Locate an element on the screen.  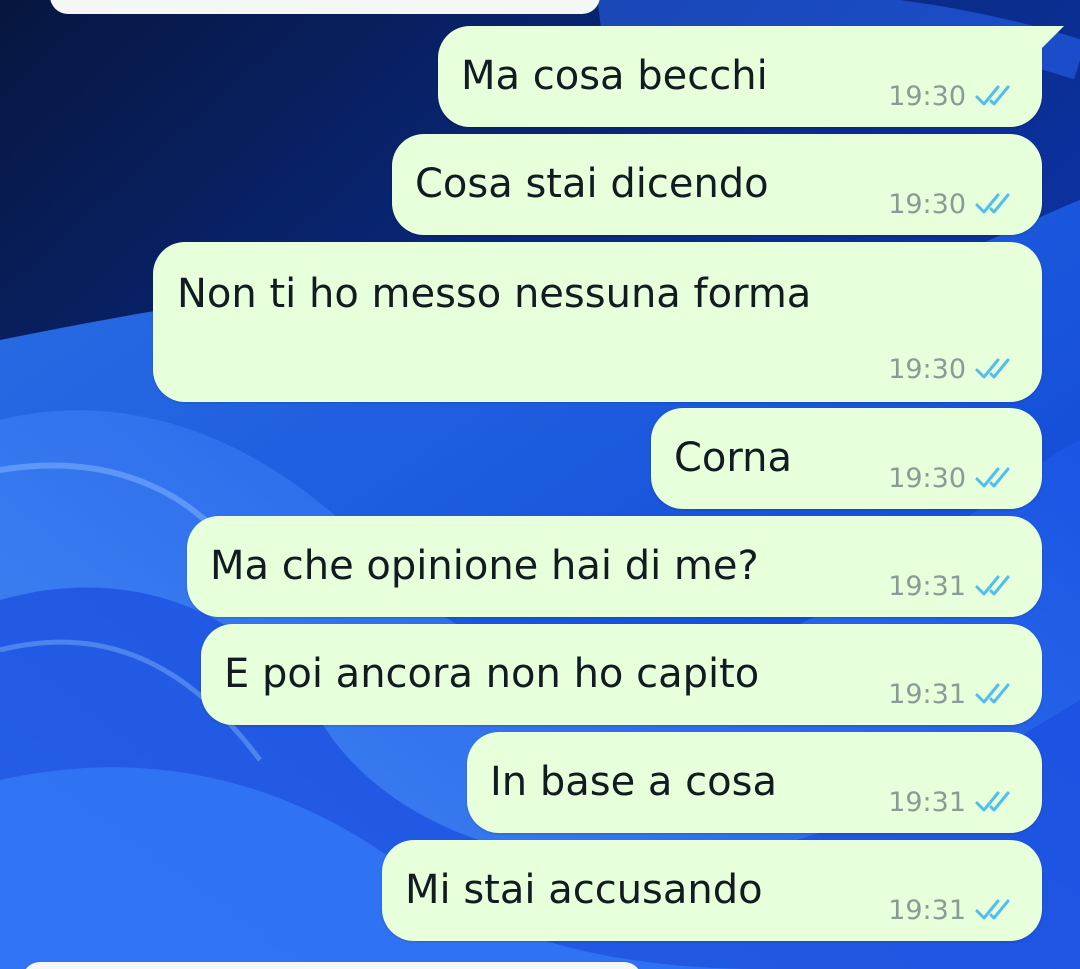
message-bubble: Mi stai accusando 19:31 is located at coordinates (712, 890).